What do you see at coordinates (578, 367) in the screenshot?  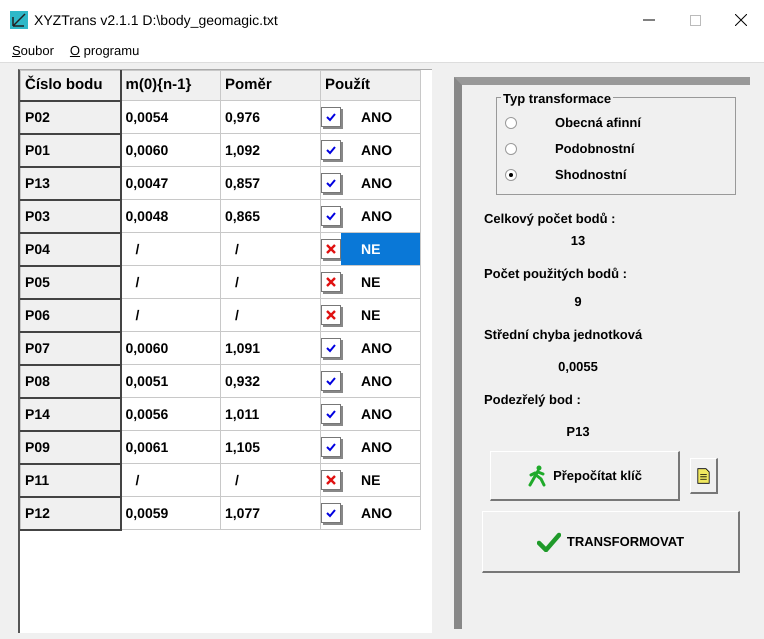 I see `stat-value: 0,0055` at bounding box center [578, 367].